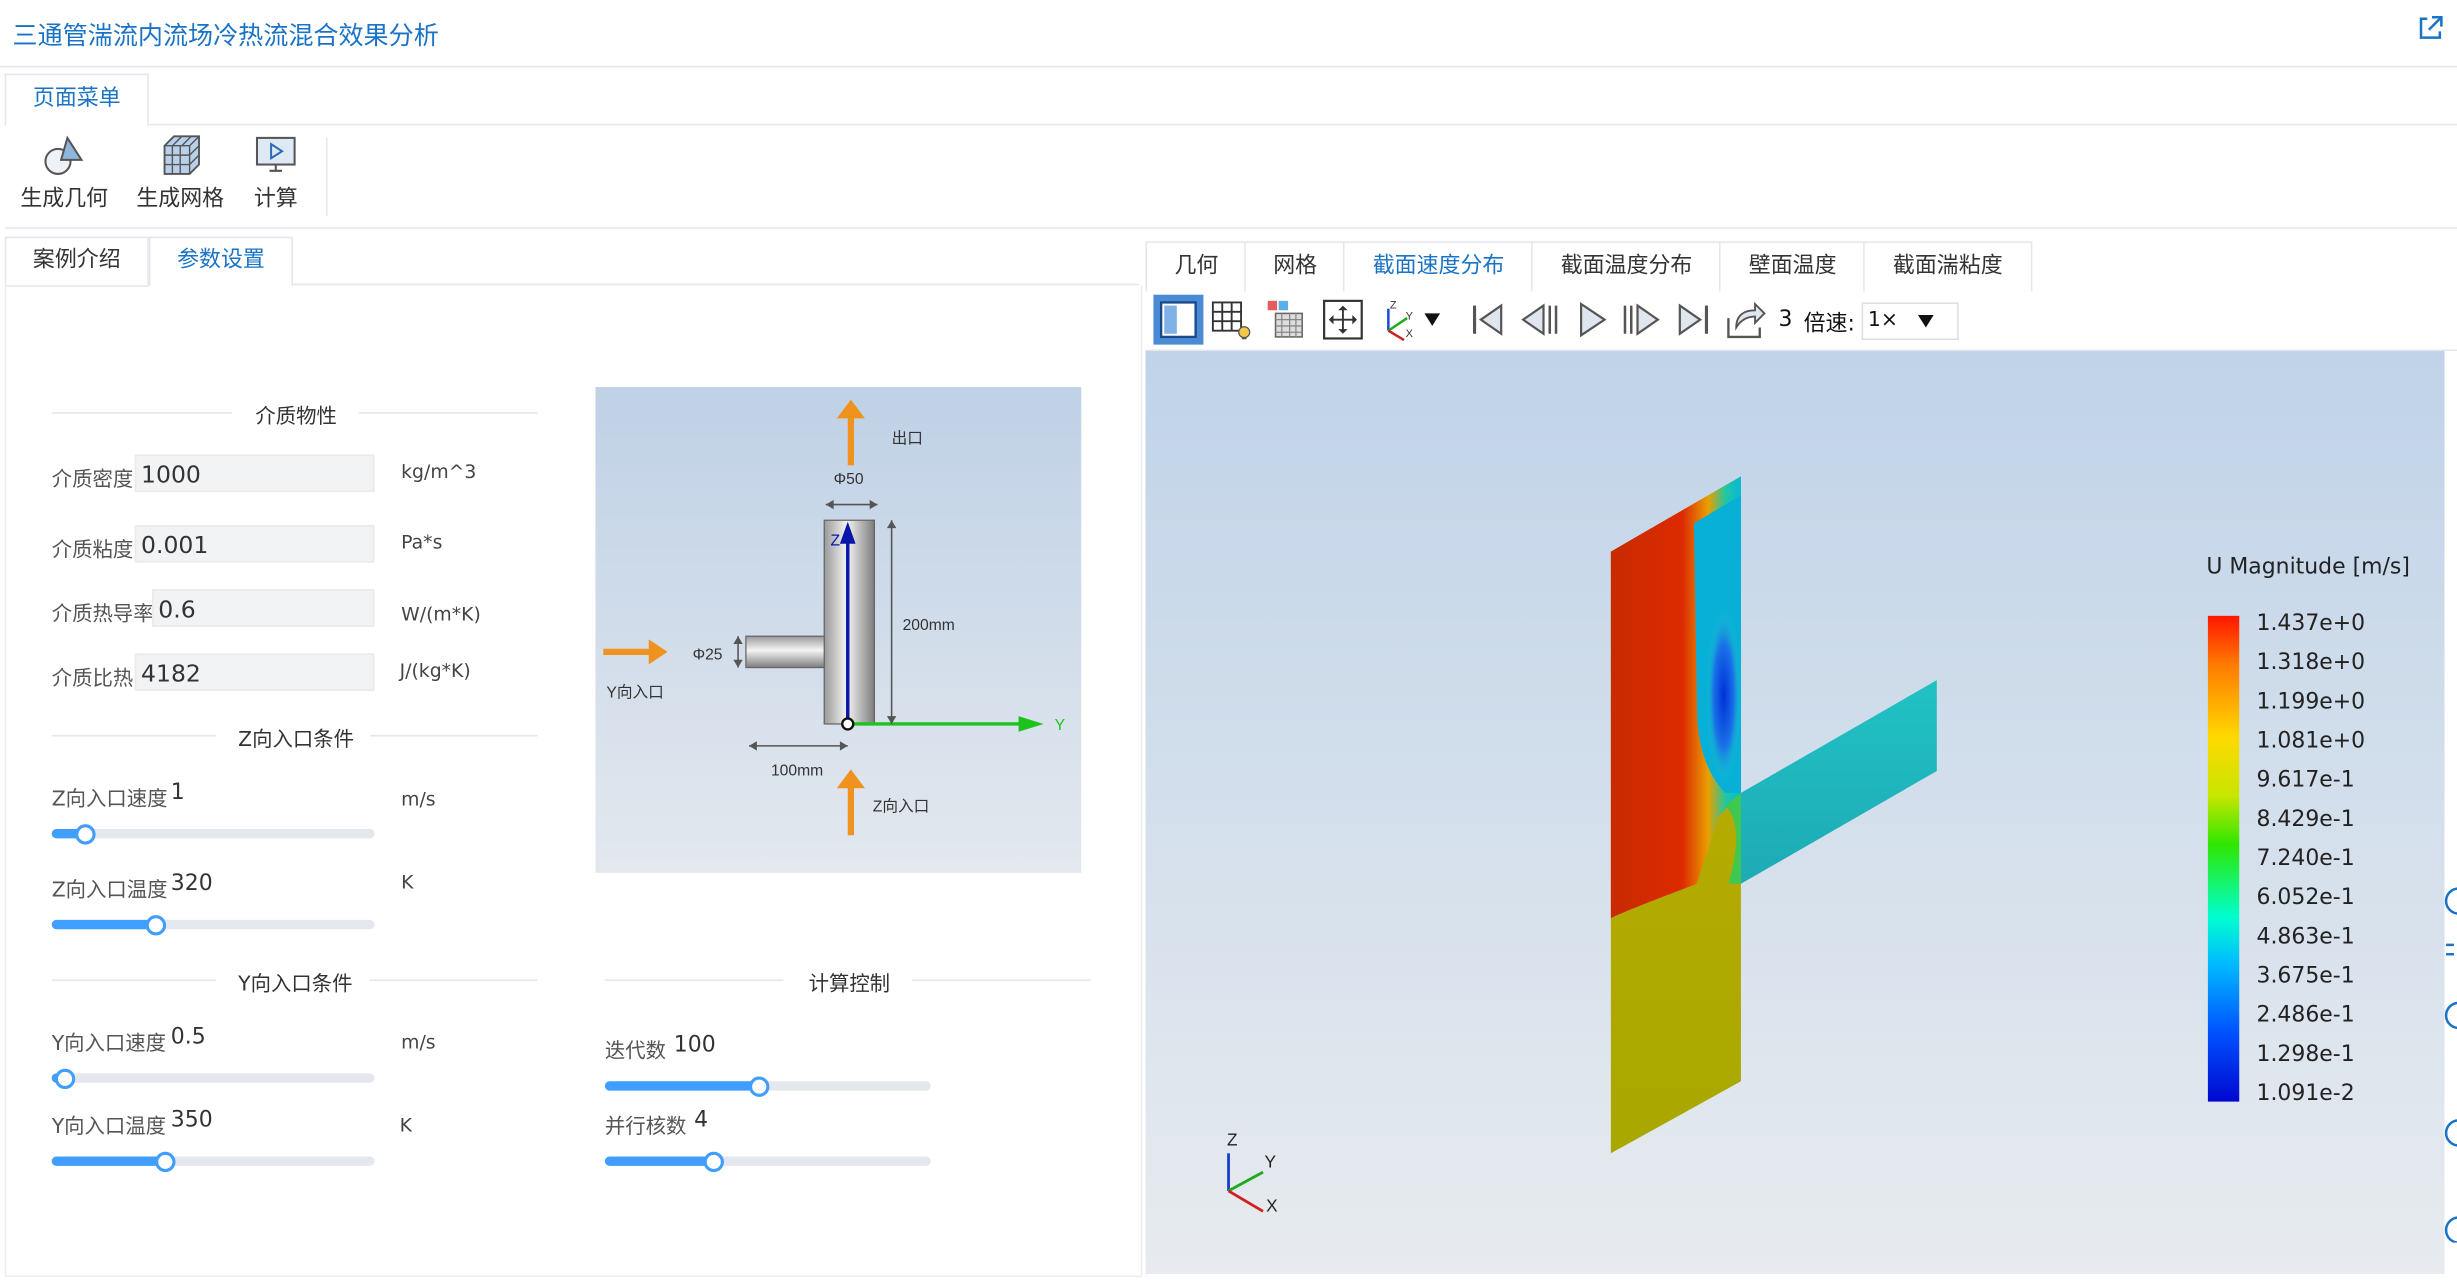  I want to click on next-frame-icon, so click(1642, 319).